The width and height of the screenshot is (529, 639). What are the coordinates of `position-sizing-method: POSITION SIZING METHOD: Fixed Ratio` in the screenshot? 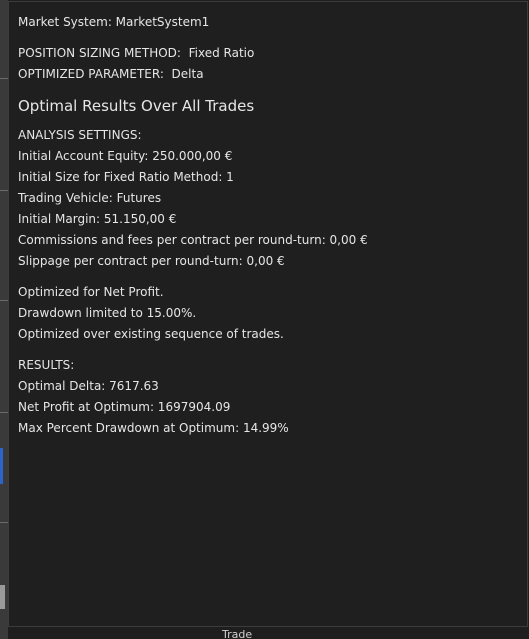 It's located at (272, 53).